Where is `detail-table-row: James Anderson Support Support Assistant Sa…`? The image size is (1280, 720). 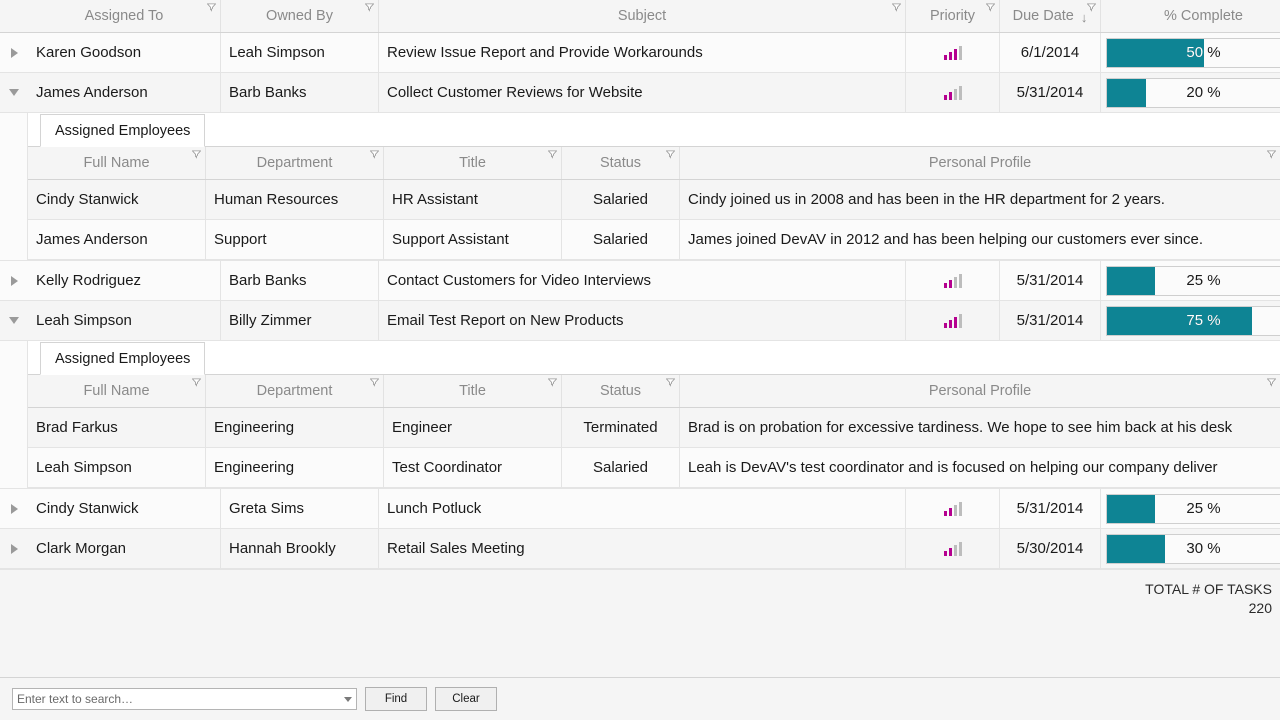 detail-table-row: James Anderson Support Support Assistant Sa… is located at coordinates (654, 240).